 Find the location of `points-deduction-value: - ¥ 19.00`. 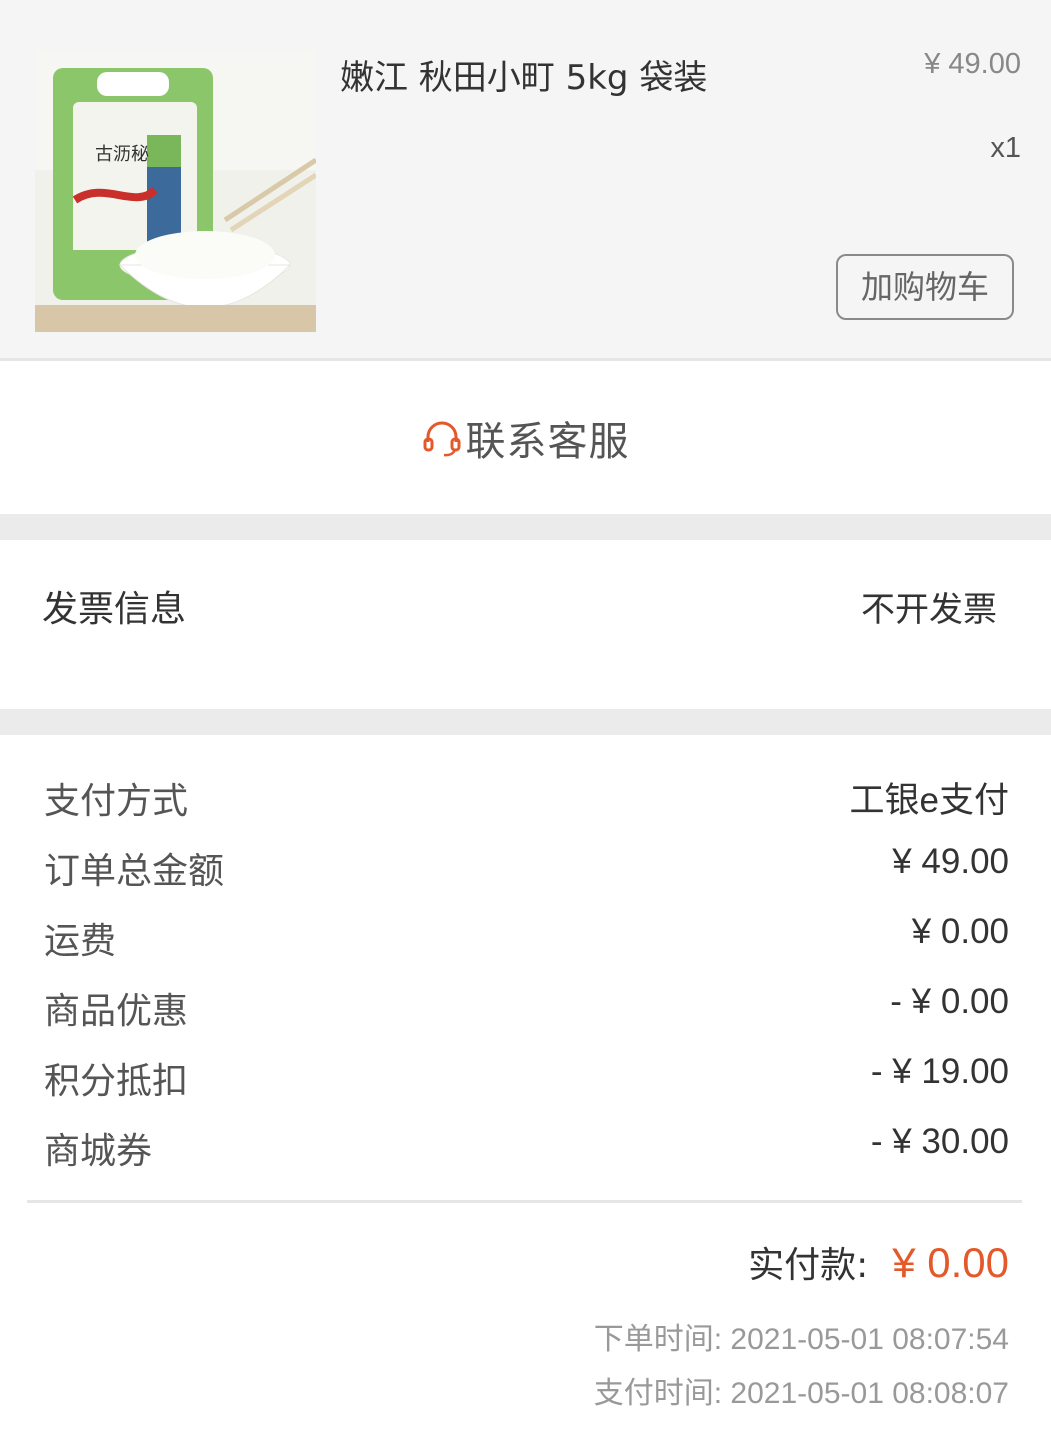

points-deduction-value: - ¥ 19.00 is located at coordinates (939, 1071).